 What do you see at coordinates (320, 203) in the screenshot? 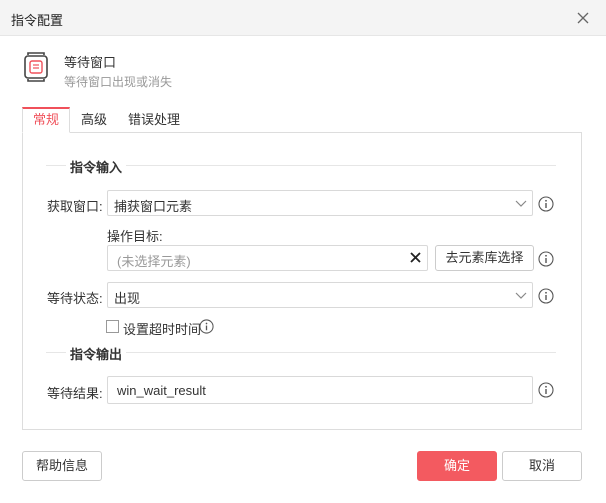
I see `get-window-select: 捕获窗口元素` at bounding box center [320, 203].